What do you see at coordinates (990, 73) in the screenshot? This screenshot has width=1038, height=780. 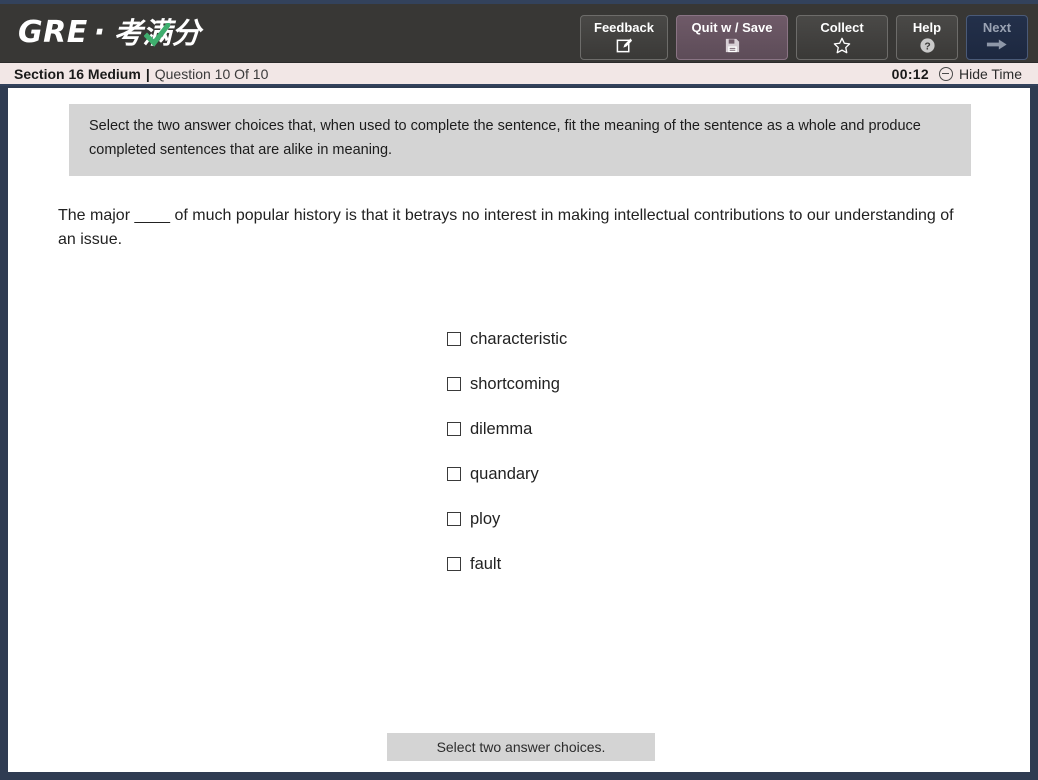 I see `hide-time-label: Hide Time` at bounding box center [990, 73].